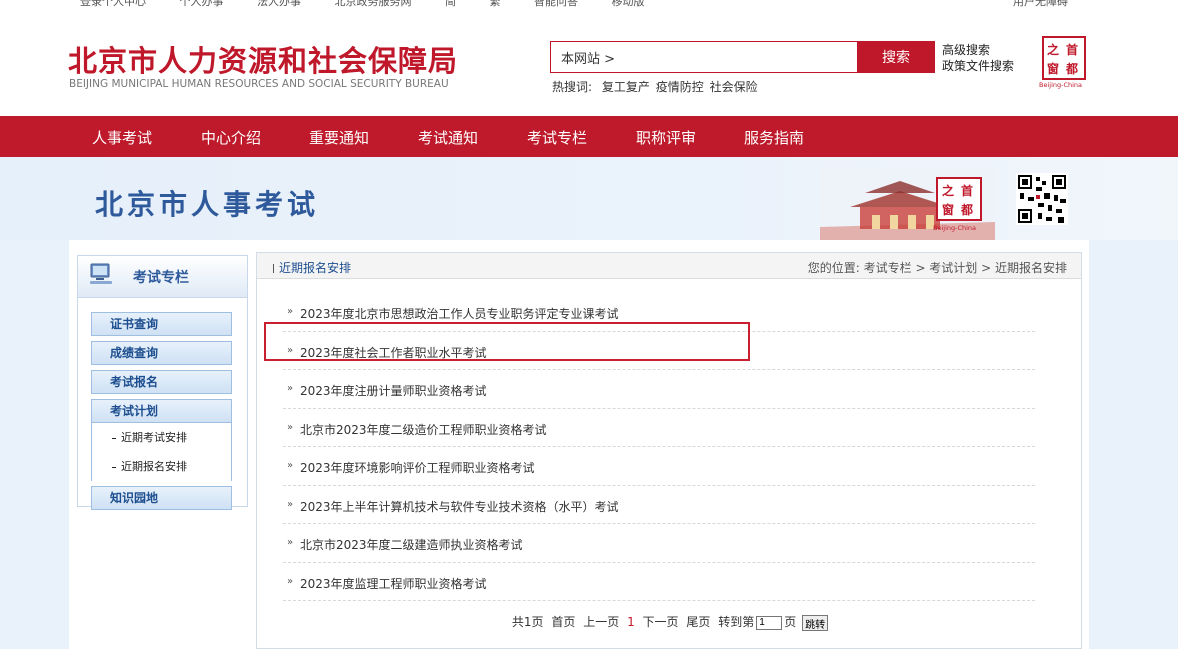 This screenshot has width=1178, height=649. I want to click on sidebar-item-certificate-query: 证书查询, so click(161, 324).